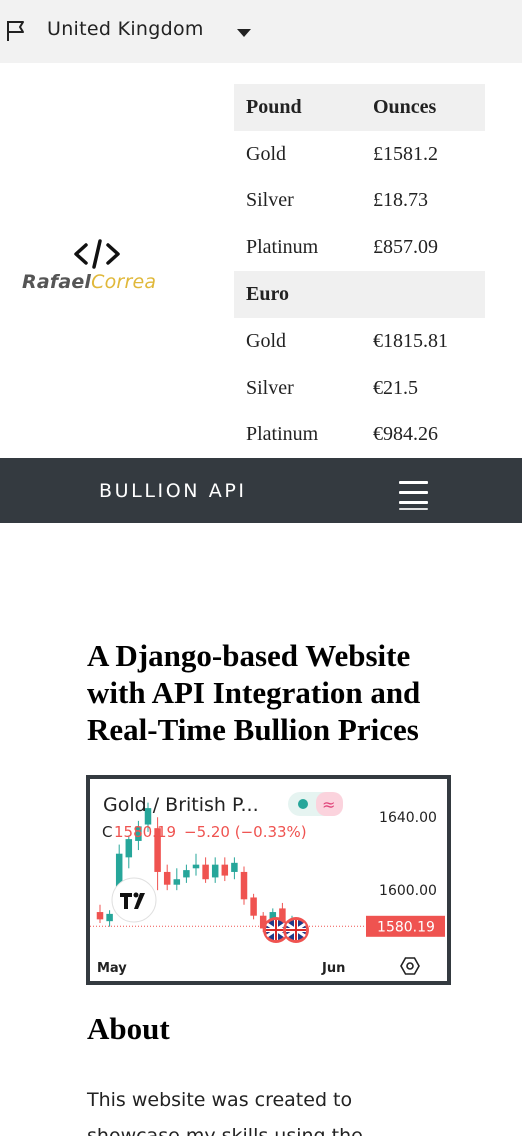 The height and width of the screenshot is (1136, 522). Describe the element at coordinates (408, 818) in the screenshot. I see `y-tick-label: 1640.00` at that location.